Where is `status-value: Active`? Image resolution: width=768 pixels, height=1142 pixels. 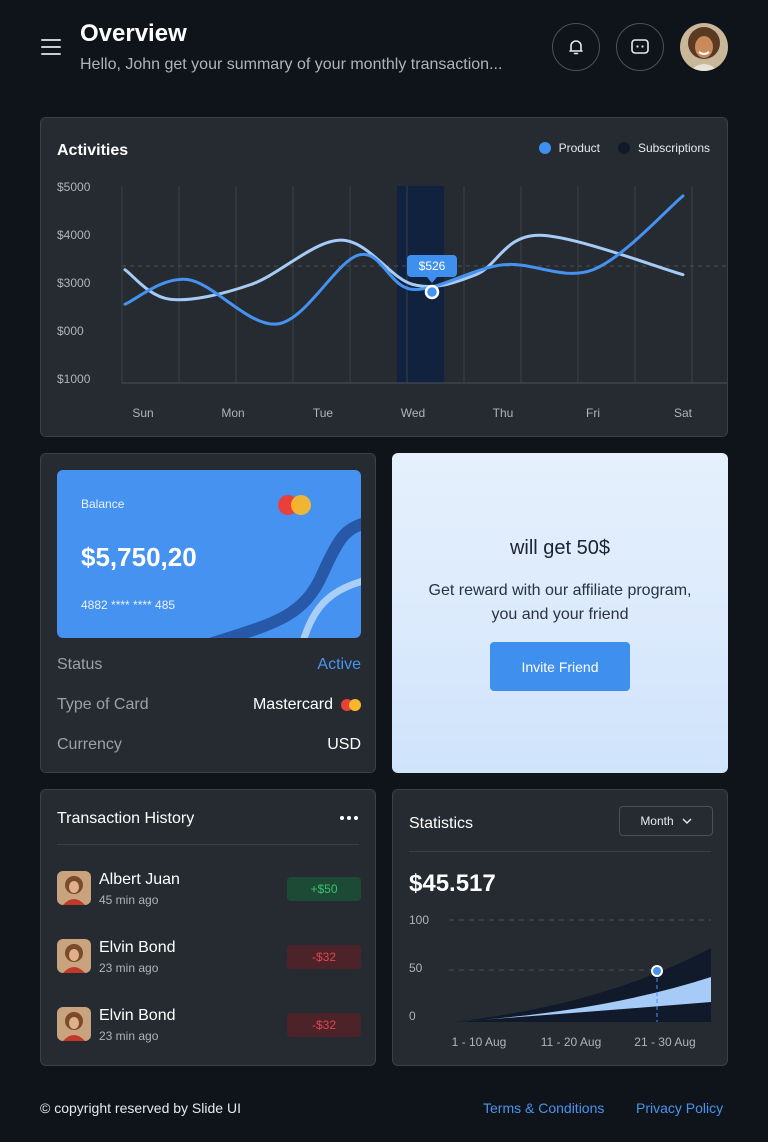
status-value: Active is located at coordinates (339, 664).